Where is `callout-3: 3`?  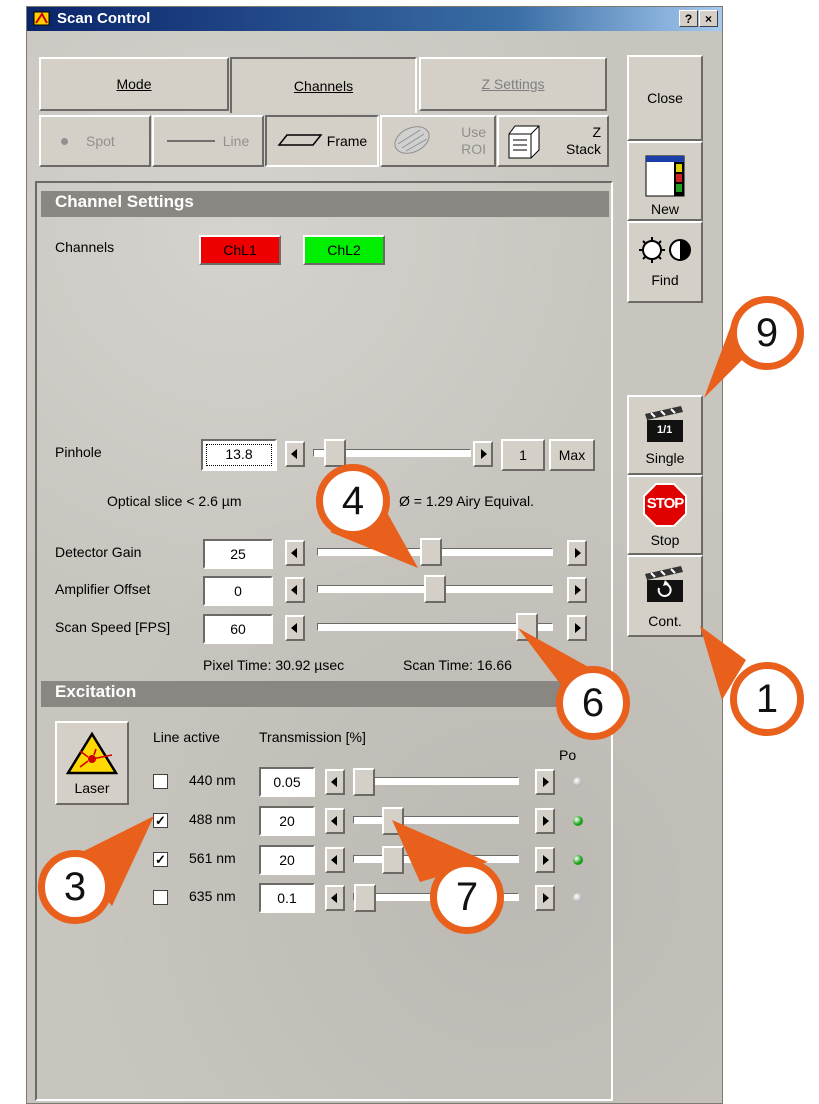 callout-3: 3 is located at coordinates (75, 887).